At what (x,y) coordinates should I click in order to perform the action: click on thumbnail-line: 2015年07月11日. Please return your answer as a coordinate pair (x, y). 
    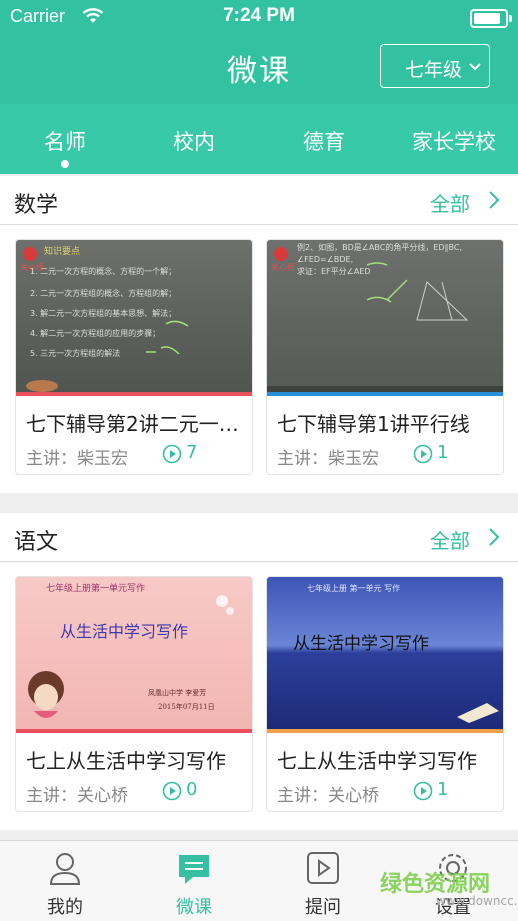
    Looking at the image, I should click on (186, 706).